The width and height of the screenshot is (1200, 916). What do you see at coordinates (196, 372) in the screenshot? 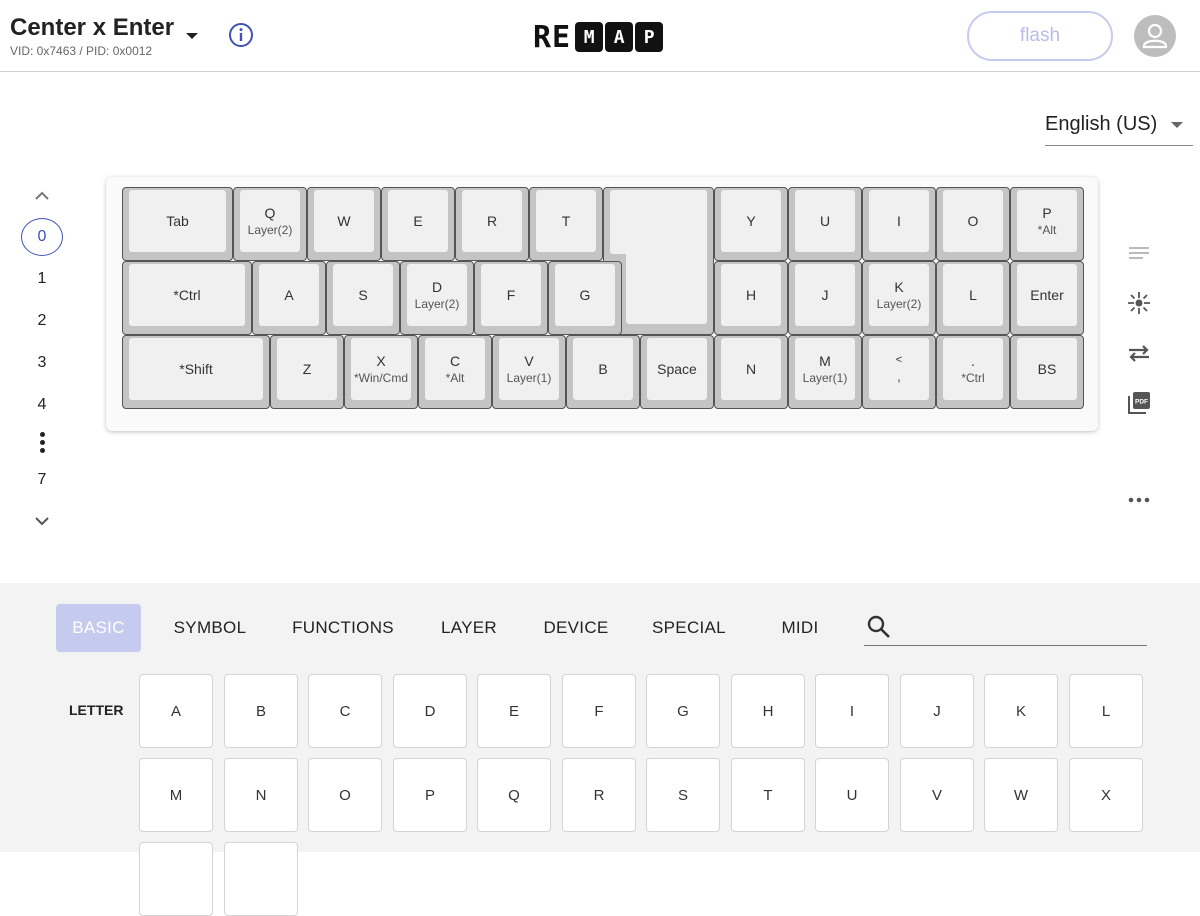
I see `key-shift: *Shift` at bounding box center [196, 372].